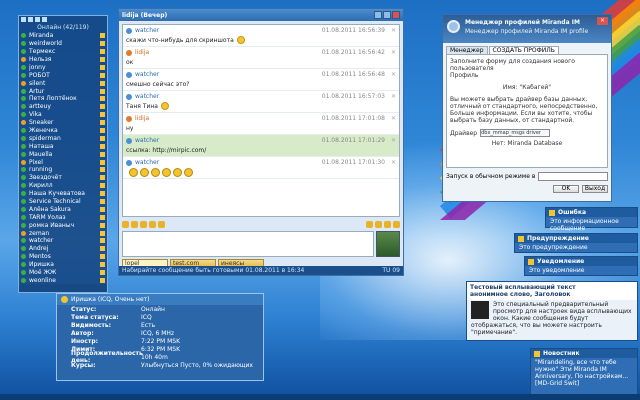  What do you see at coordinates (160, 333) in the screenshot?
I see `info-row: Автор: ICQ, 6 MHz` at bounding box center [160, 333].